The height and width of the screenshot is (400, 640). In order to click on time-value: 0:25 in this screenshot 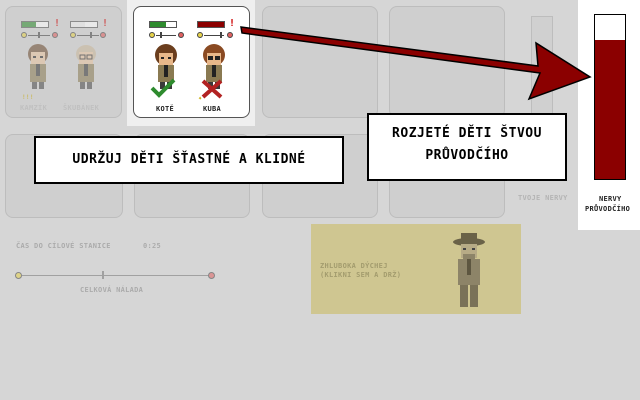, I will do `click(152, 246)`.